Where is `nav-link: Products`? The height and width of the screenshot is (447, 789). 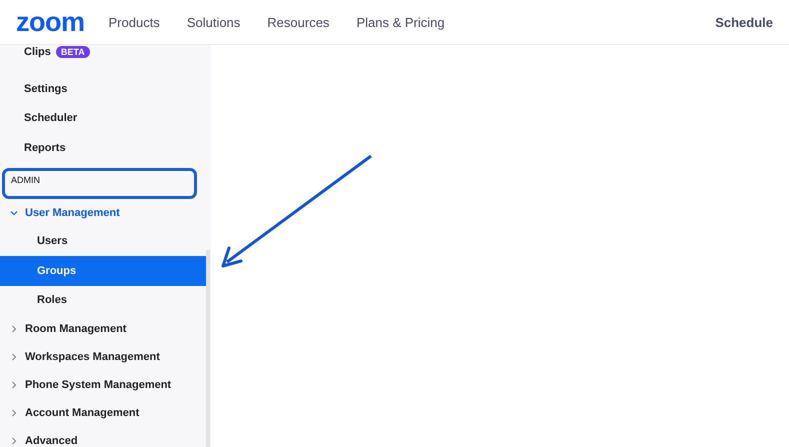
nav-link: Products is located at coordinates (134, 22).